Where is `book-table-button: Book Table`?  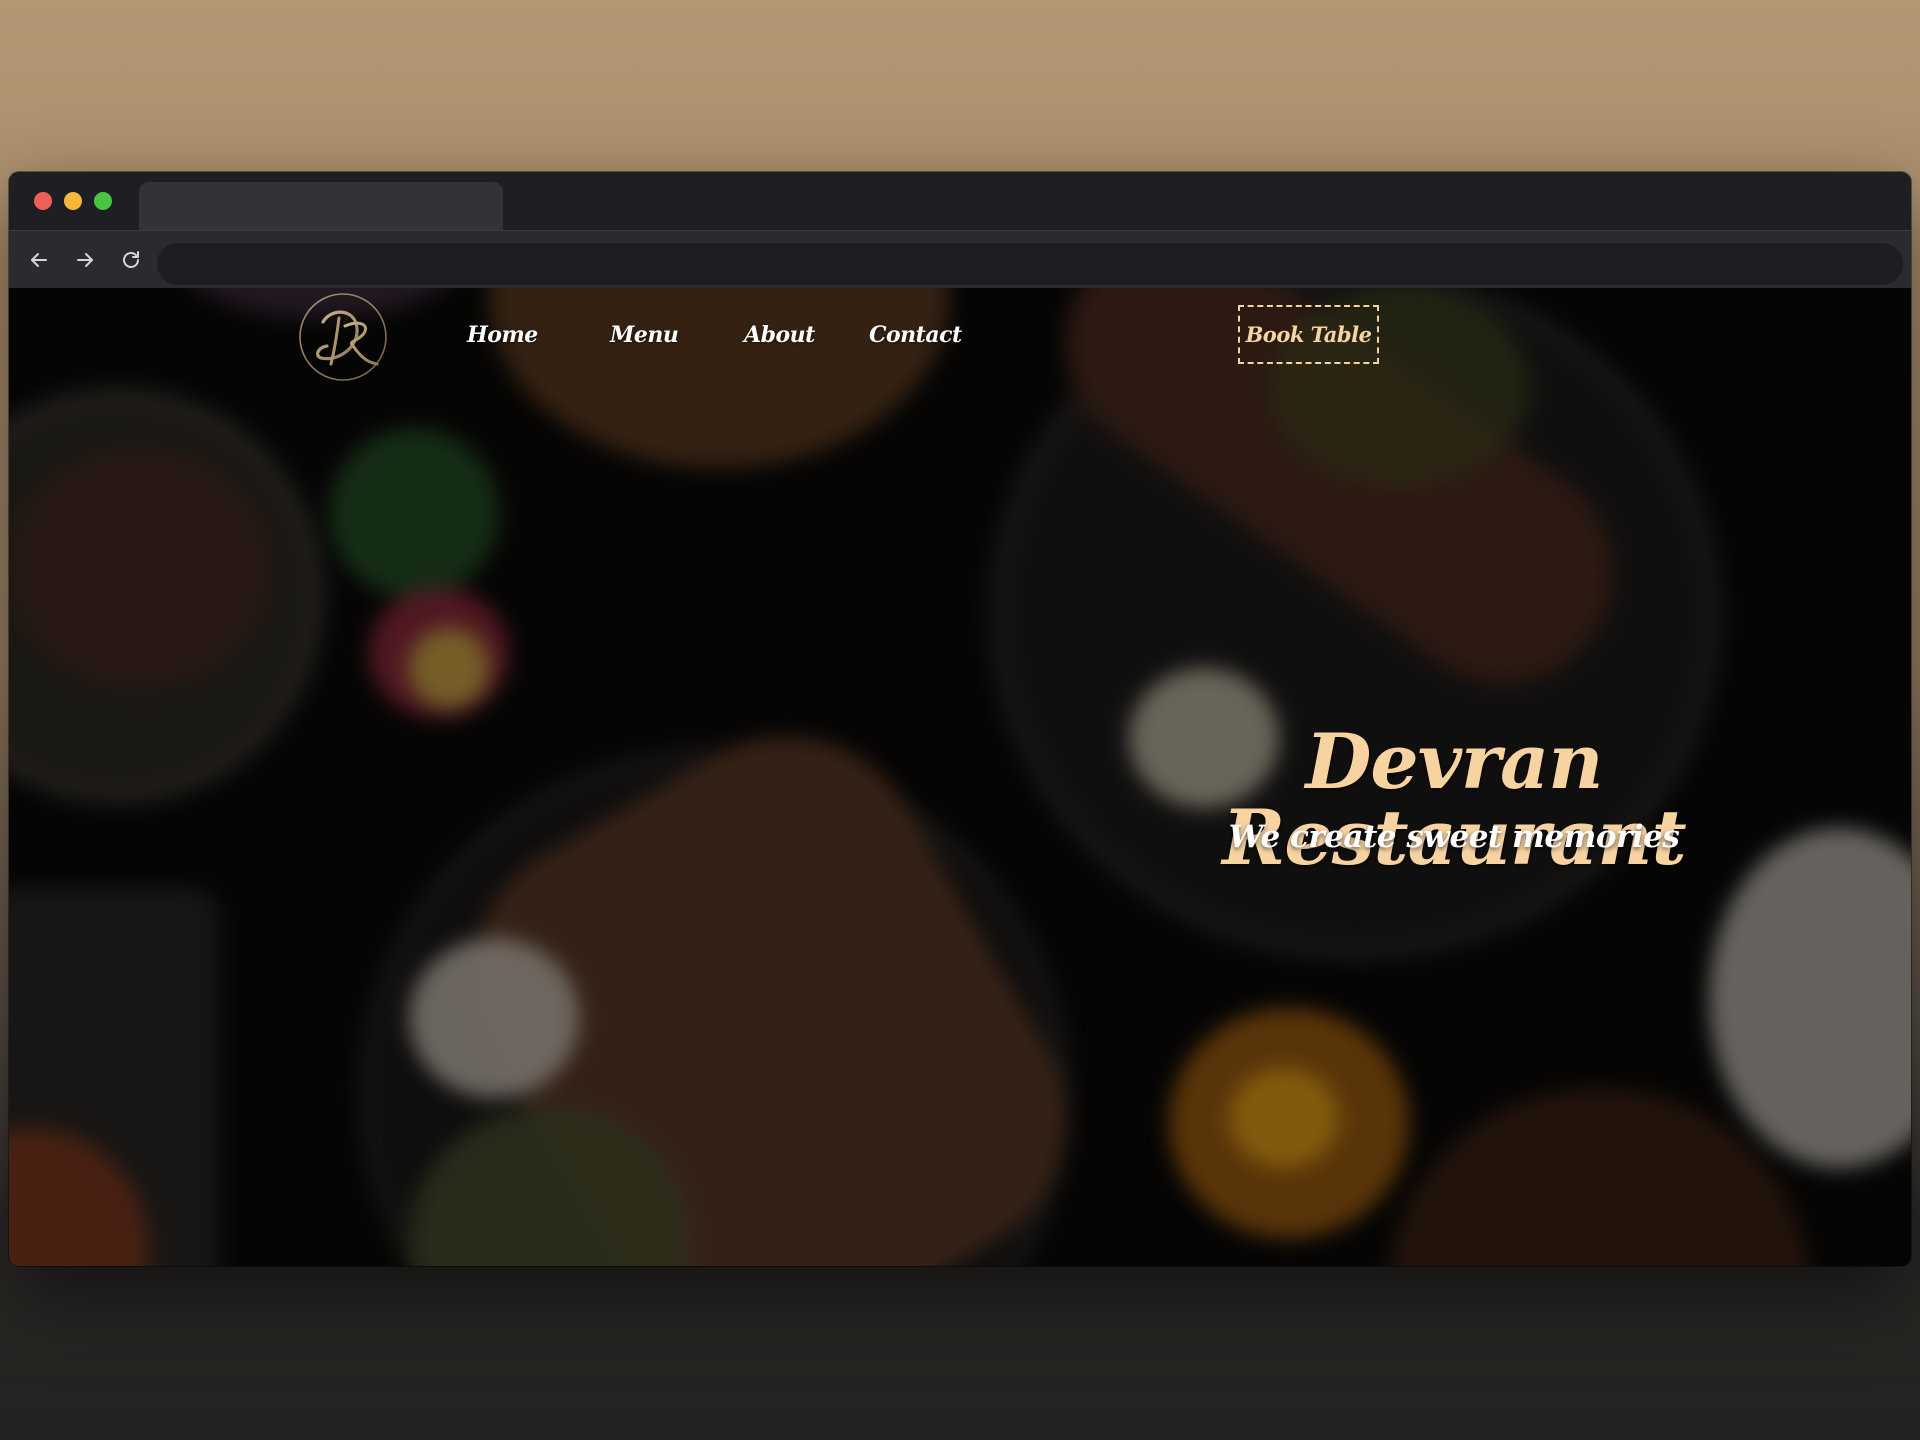 book-table-button: Book Table is located at coordinates (1308, 334).